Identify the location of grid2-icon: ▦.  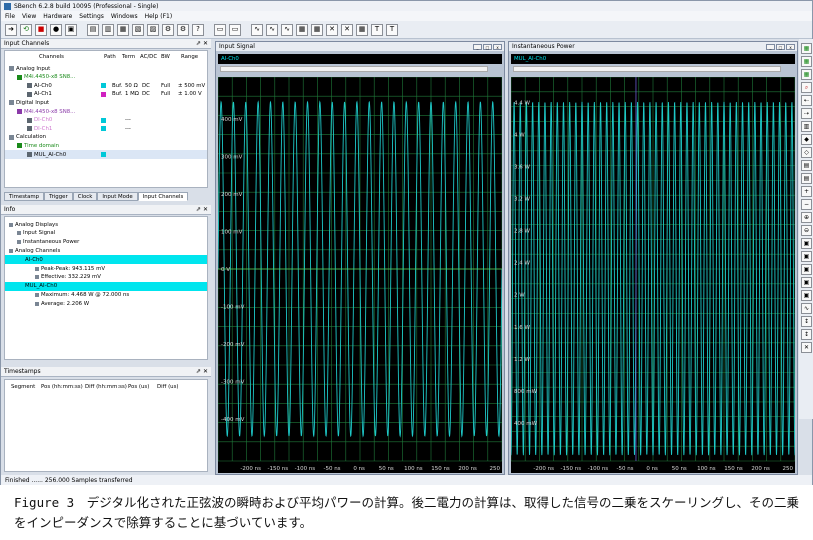
(806, 61).